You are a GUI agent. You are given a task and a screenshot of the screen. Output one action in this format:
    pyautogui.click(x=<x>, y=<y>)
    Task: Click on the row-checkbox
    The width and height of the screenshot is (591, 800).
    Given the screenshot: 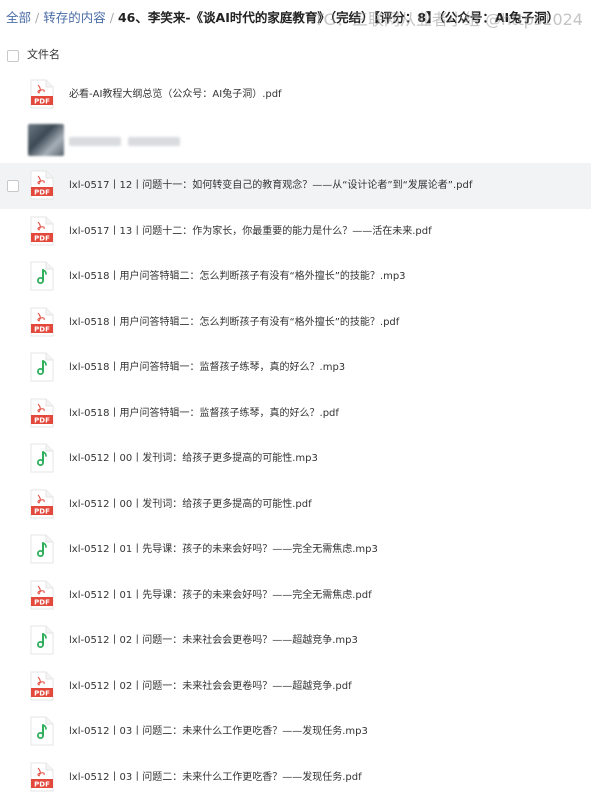 What is the action you would take?
    pyautogui.click(x=13, y=186)
    